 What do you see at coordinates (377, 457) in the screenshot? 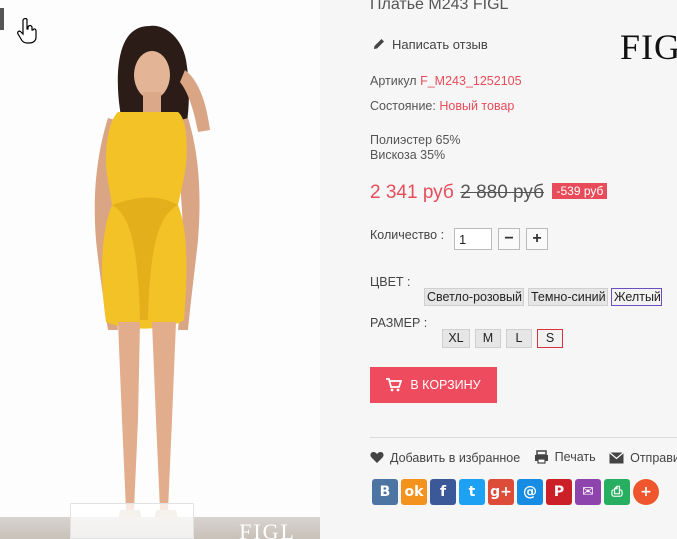
I see `heart-icon` at bounding box center [377, 457].